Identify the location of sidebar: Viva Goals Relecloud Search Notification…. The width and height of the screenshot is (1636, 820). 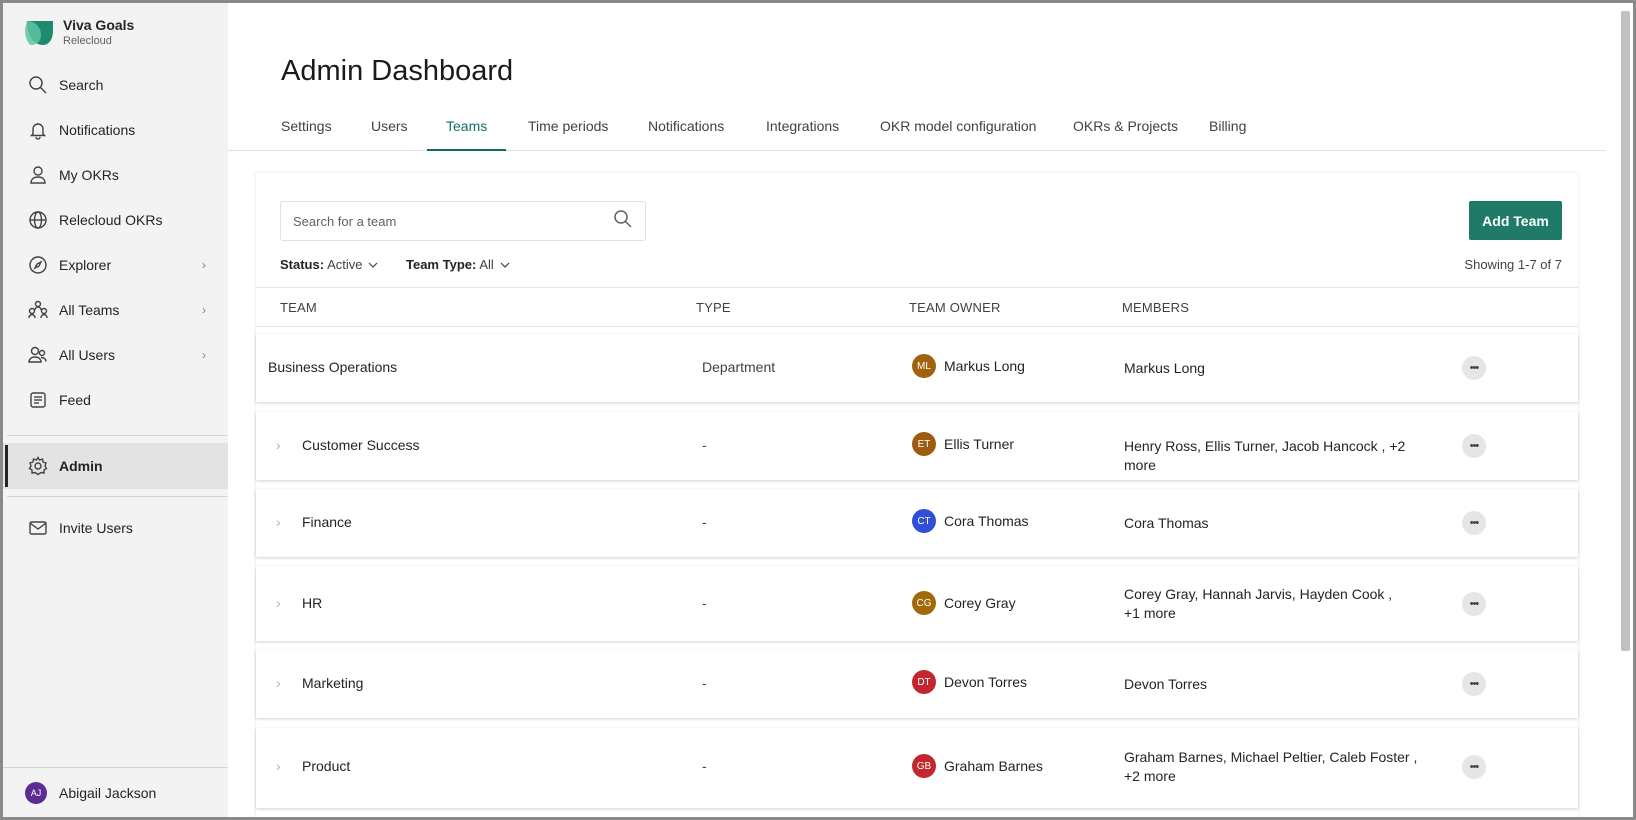
(115, 410).